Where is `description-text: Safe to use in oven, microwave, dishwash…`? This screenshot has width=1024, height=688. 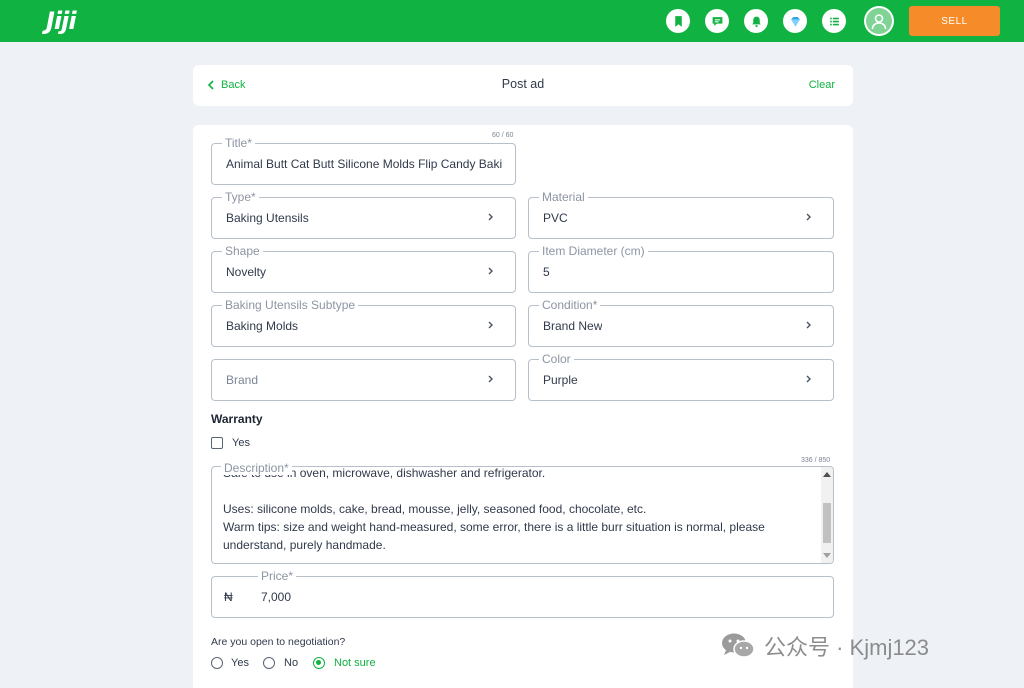 description-text: Safe to use in oven, microwave, dishwash… is located at coordinates (518, 510).